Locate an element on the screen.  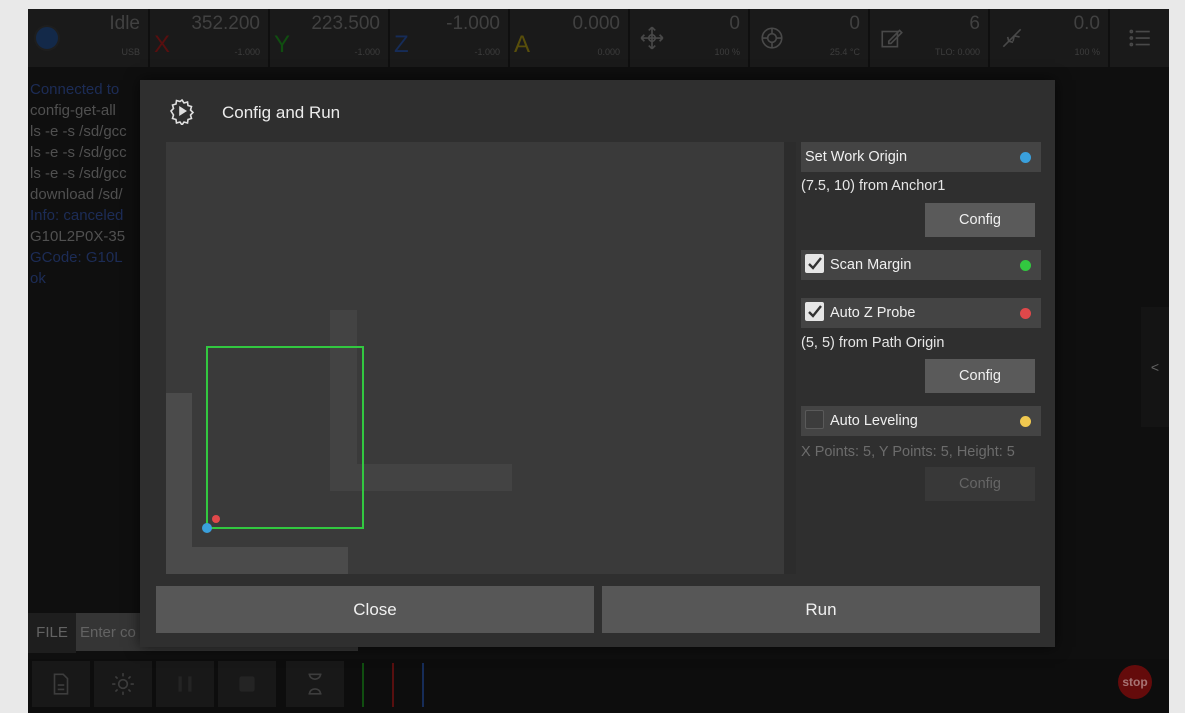
close-button: Close is located at coordinates (375, 609).